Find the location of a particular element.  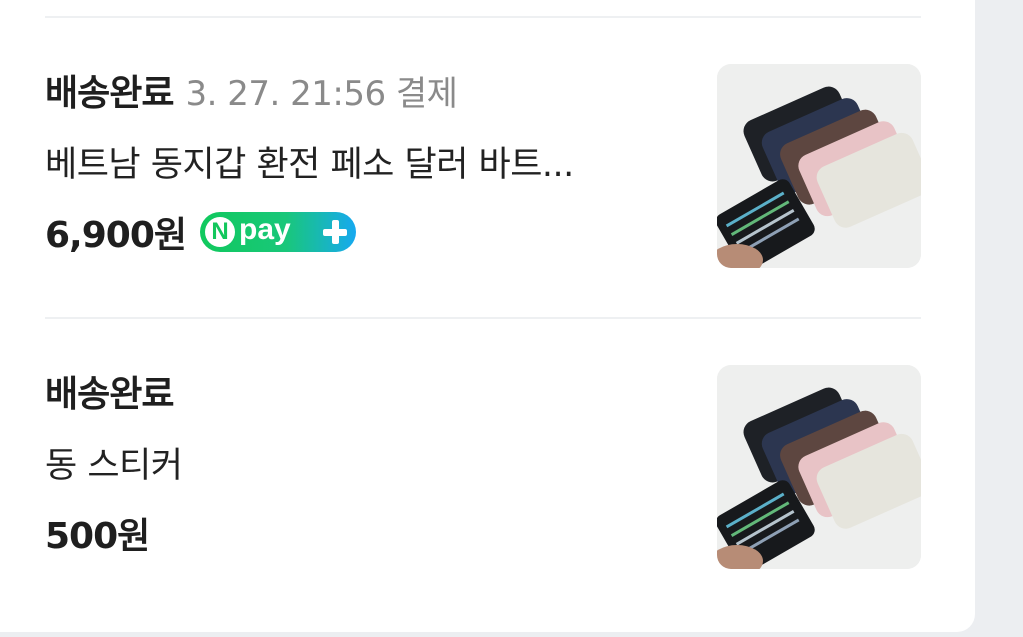

order-header: 배송완료 3. 27. 21:56 결제 is located at coordinates (251, 89).